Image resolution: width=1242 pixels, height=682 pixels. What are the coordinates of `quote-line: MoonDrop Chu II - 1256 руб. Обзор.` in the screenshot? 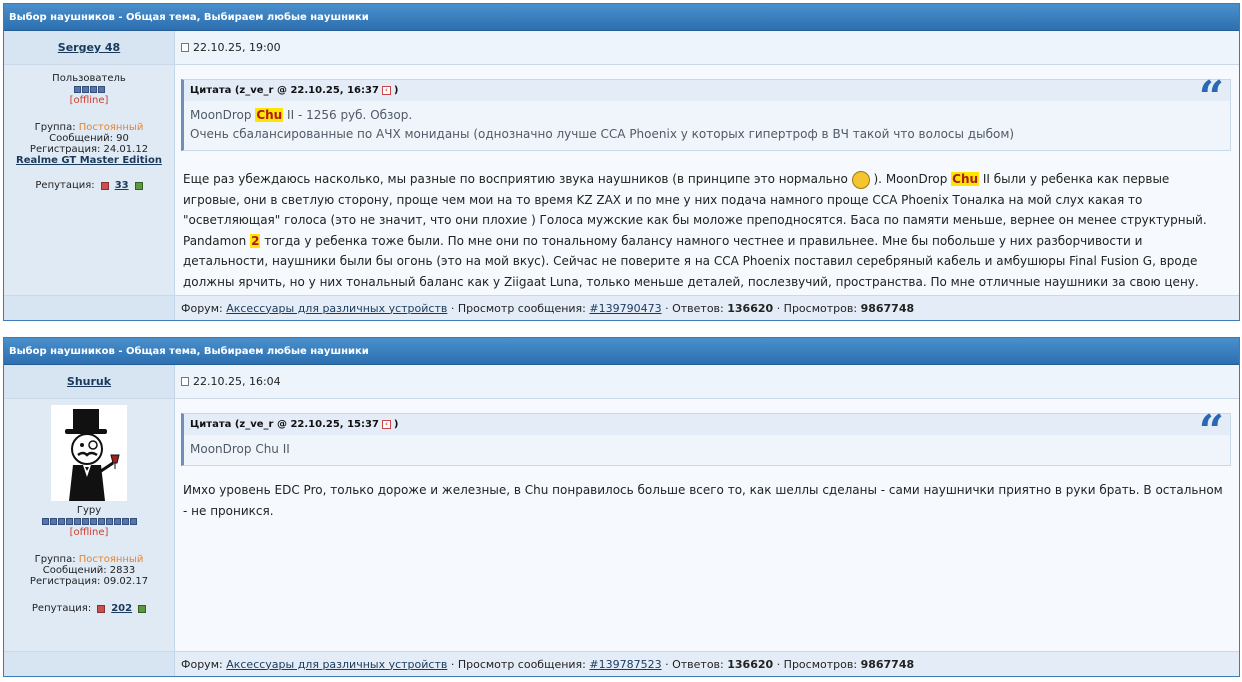 It's located at (707, 115).